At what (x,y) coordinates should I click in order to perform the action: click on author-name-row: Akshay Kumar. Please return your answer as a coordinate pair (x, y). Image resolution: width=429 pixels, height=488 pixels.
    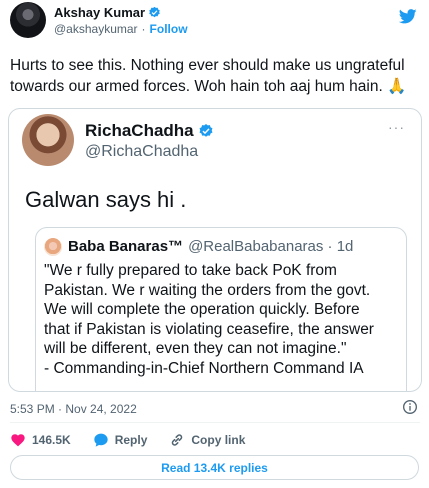
    Looking at the image, I should click on (107, 12).